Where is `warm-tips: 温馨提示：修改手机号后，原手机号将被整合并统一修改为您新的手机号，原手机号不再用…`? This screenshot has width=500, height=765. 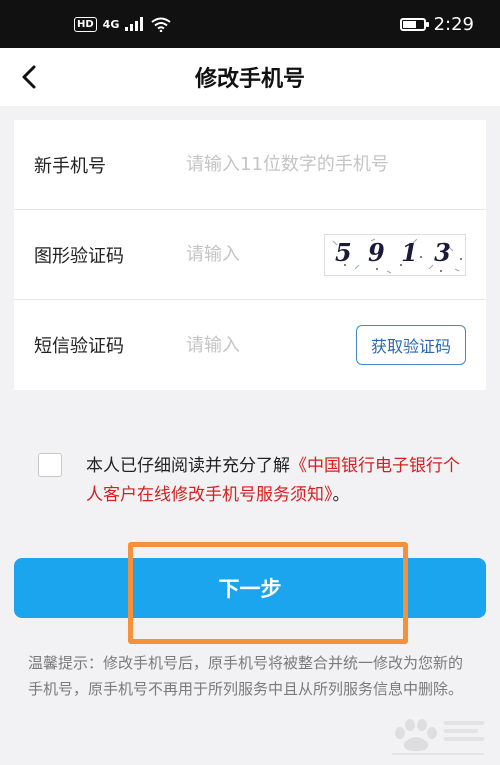
warm-tips: 温馨提示：修改手机号后，原手机号将被整合并统一修改为您新的手机号，原手机号不再用… is located at coordinates (246, 676).